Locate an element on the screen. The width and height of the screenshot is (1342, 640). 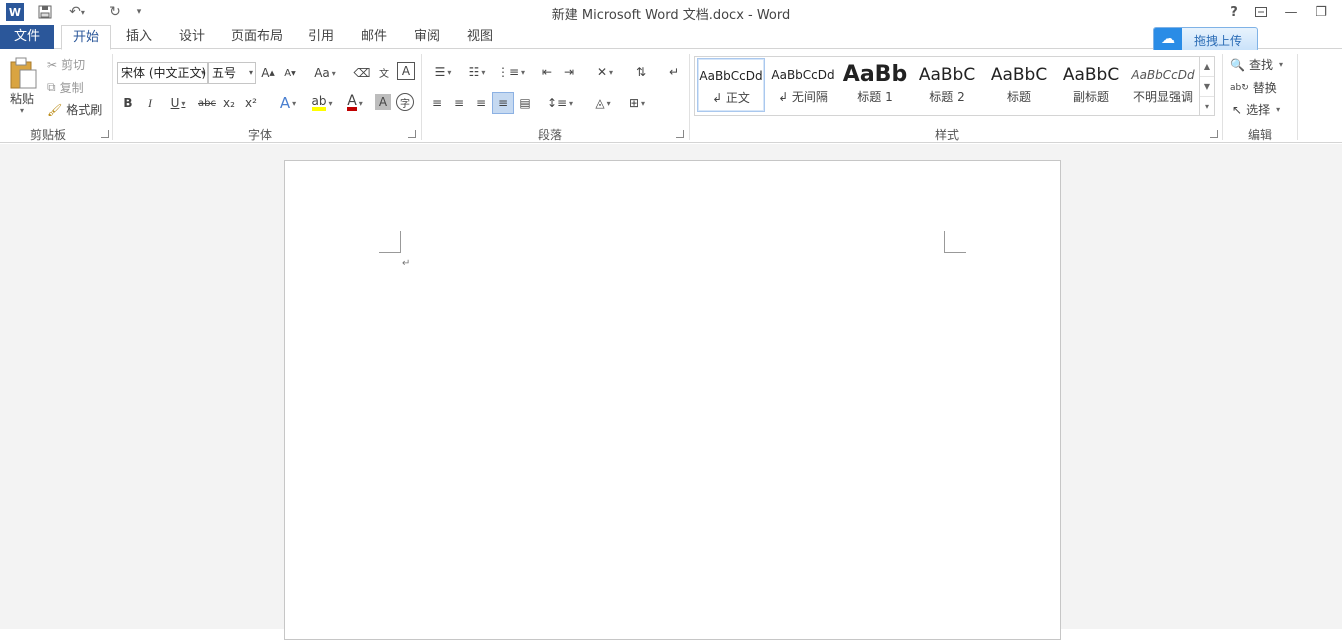
tab-view: 视图 is located at coordinates (480, 37).